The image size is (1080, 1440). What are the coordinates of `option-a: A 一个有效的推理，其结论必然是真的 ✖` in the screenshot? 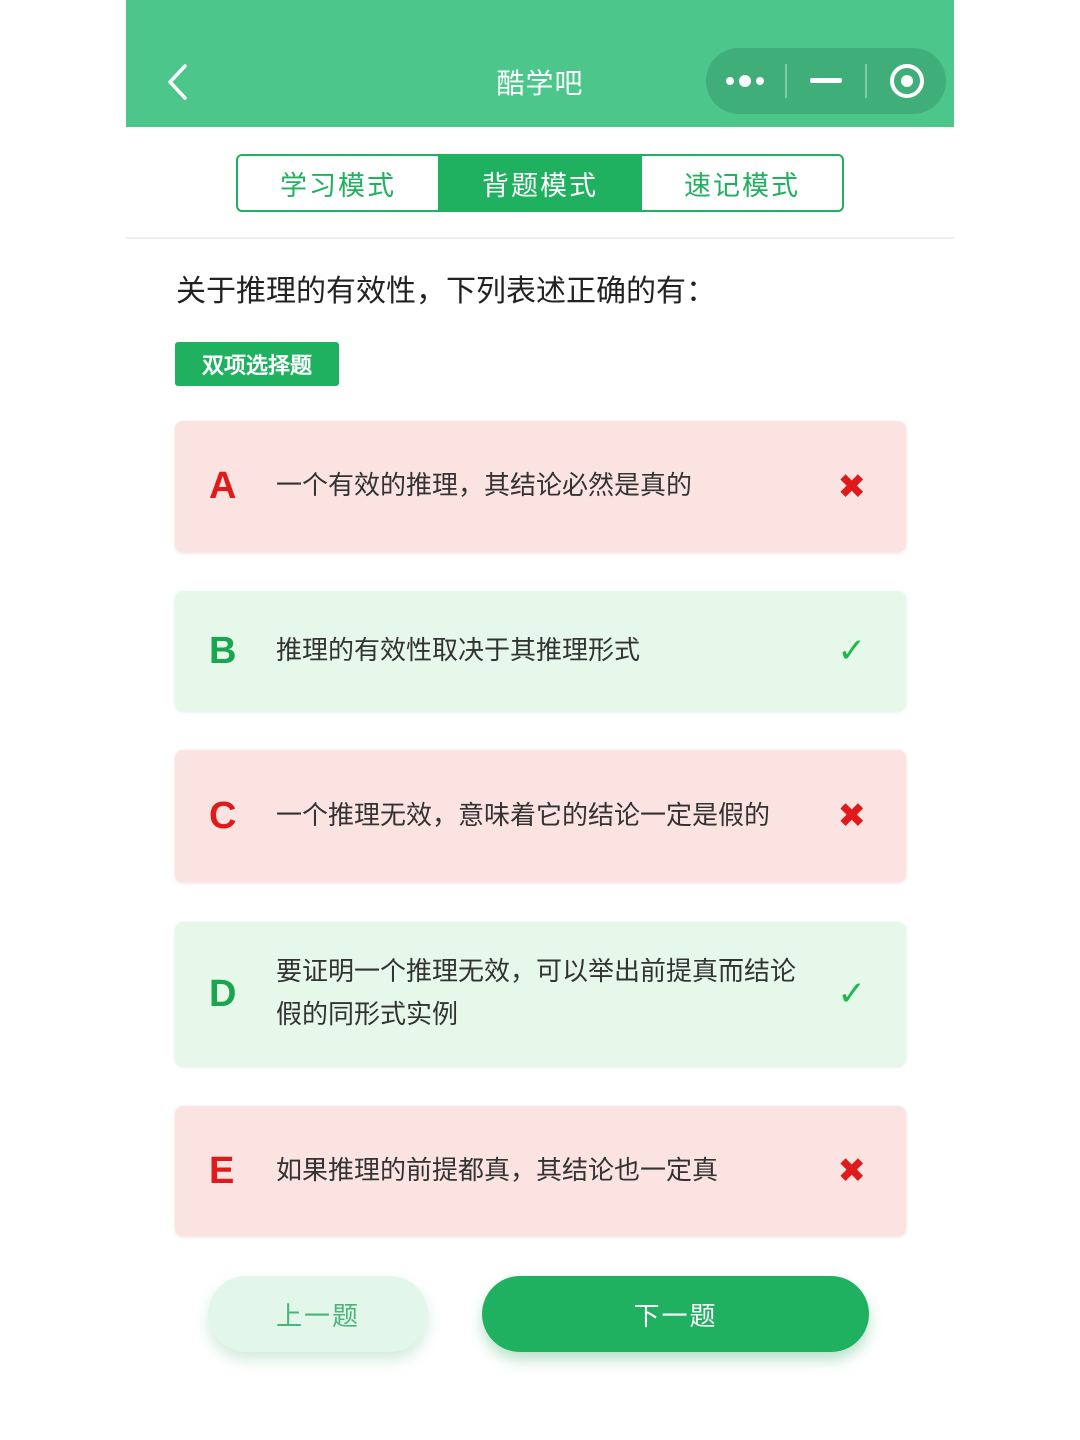 It's located at (540, 486).